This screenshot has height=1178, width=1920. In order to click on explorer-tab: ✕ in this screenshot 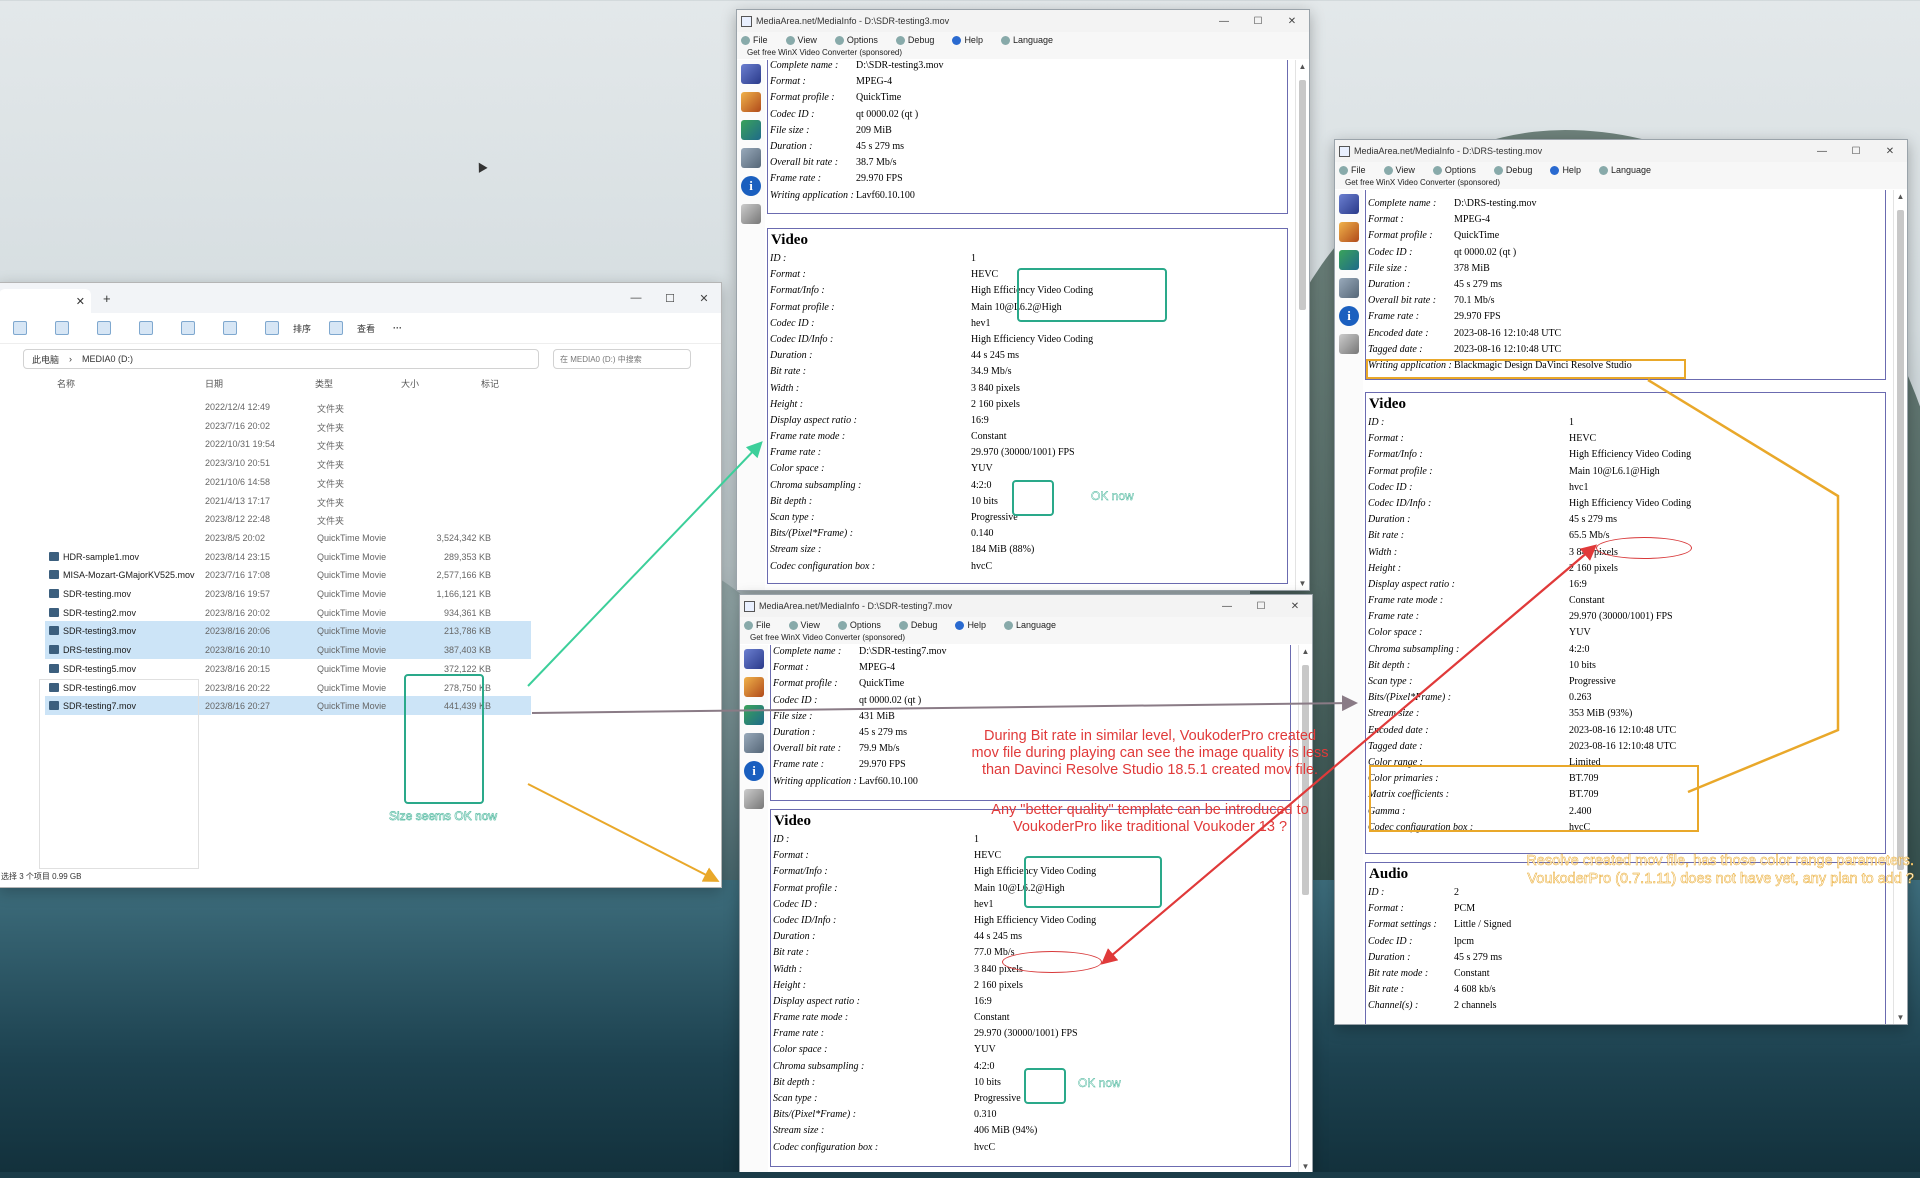, I will do `click(45, 301)`.